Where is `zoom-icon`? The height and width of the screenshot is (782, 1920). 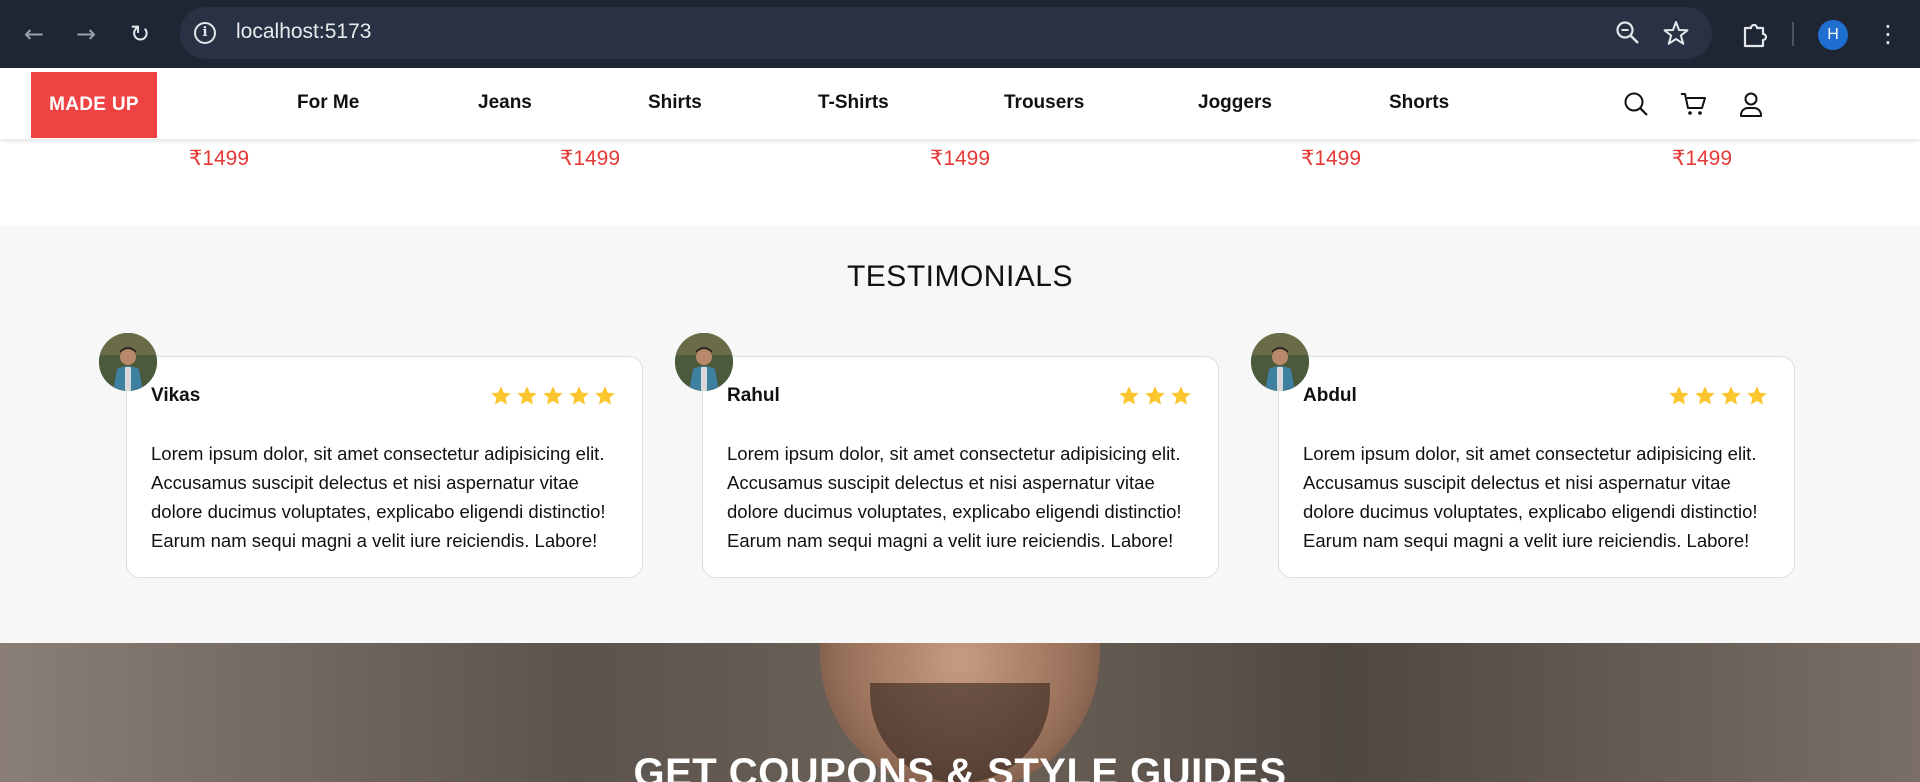
zoom-icon is located at coordinates (1628, 33).